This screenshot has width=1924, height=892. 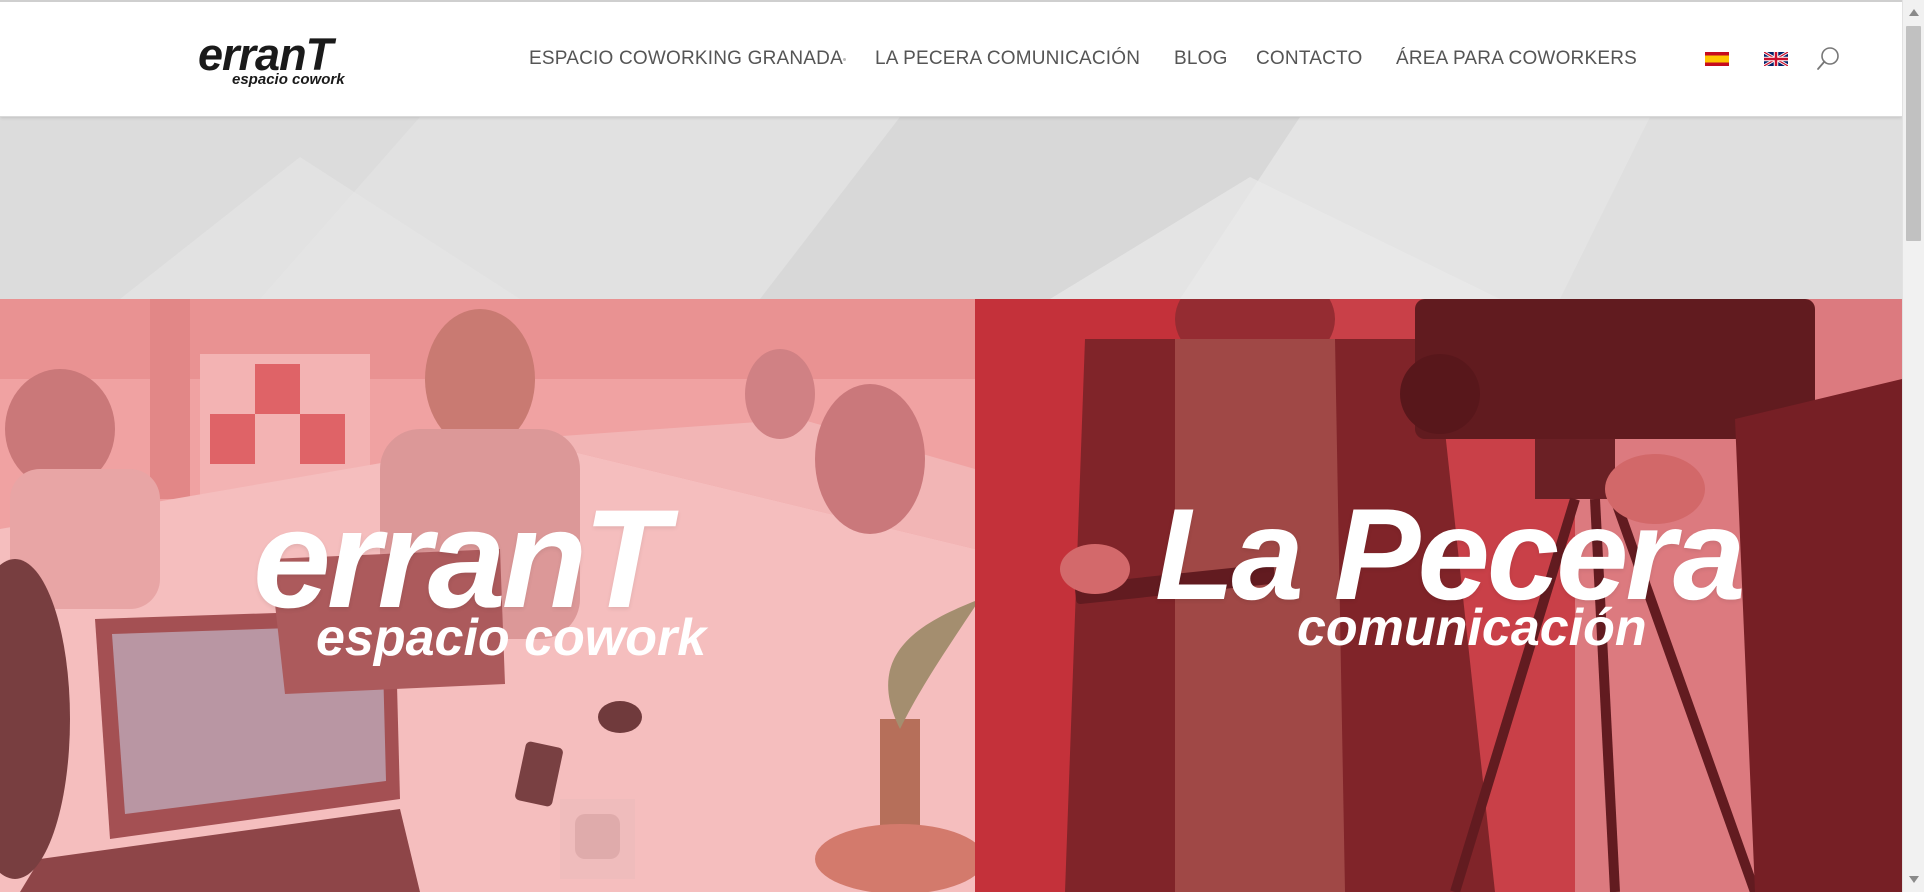 I want to click on nav-item-la-pecera: LA PECERA COMUNICACIÓN, so click(x=1007, y=59).